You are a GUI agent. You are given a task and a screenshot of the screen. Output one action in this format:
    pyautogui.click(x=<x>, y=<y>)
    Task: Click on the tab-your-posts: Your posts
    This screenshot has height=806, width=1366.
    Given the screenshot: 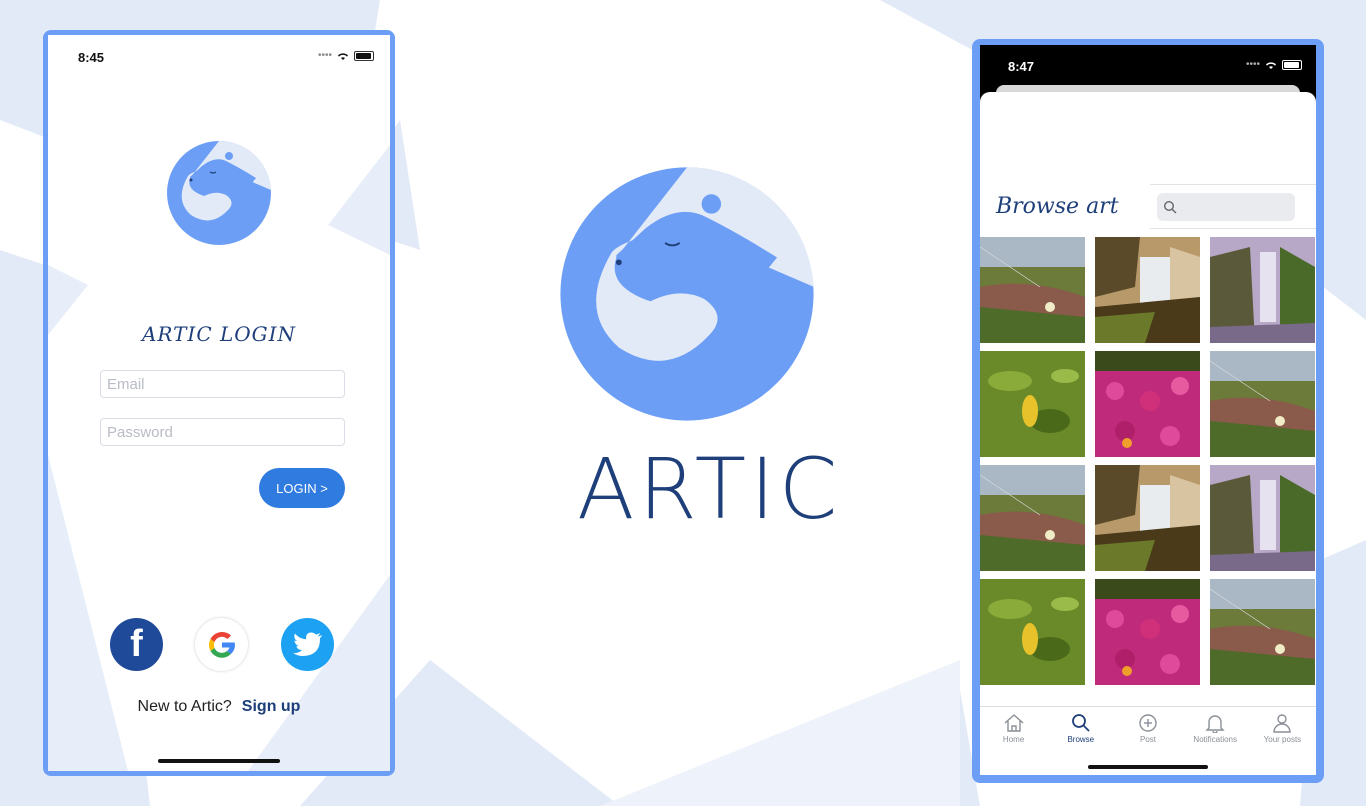 What is the action you would take?
    pyautogui.click(x=1282, y=741)
    